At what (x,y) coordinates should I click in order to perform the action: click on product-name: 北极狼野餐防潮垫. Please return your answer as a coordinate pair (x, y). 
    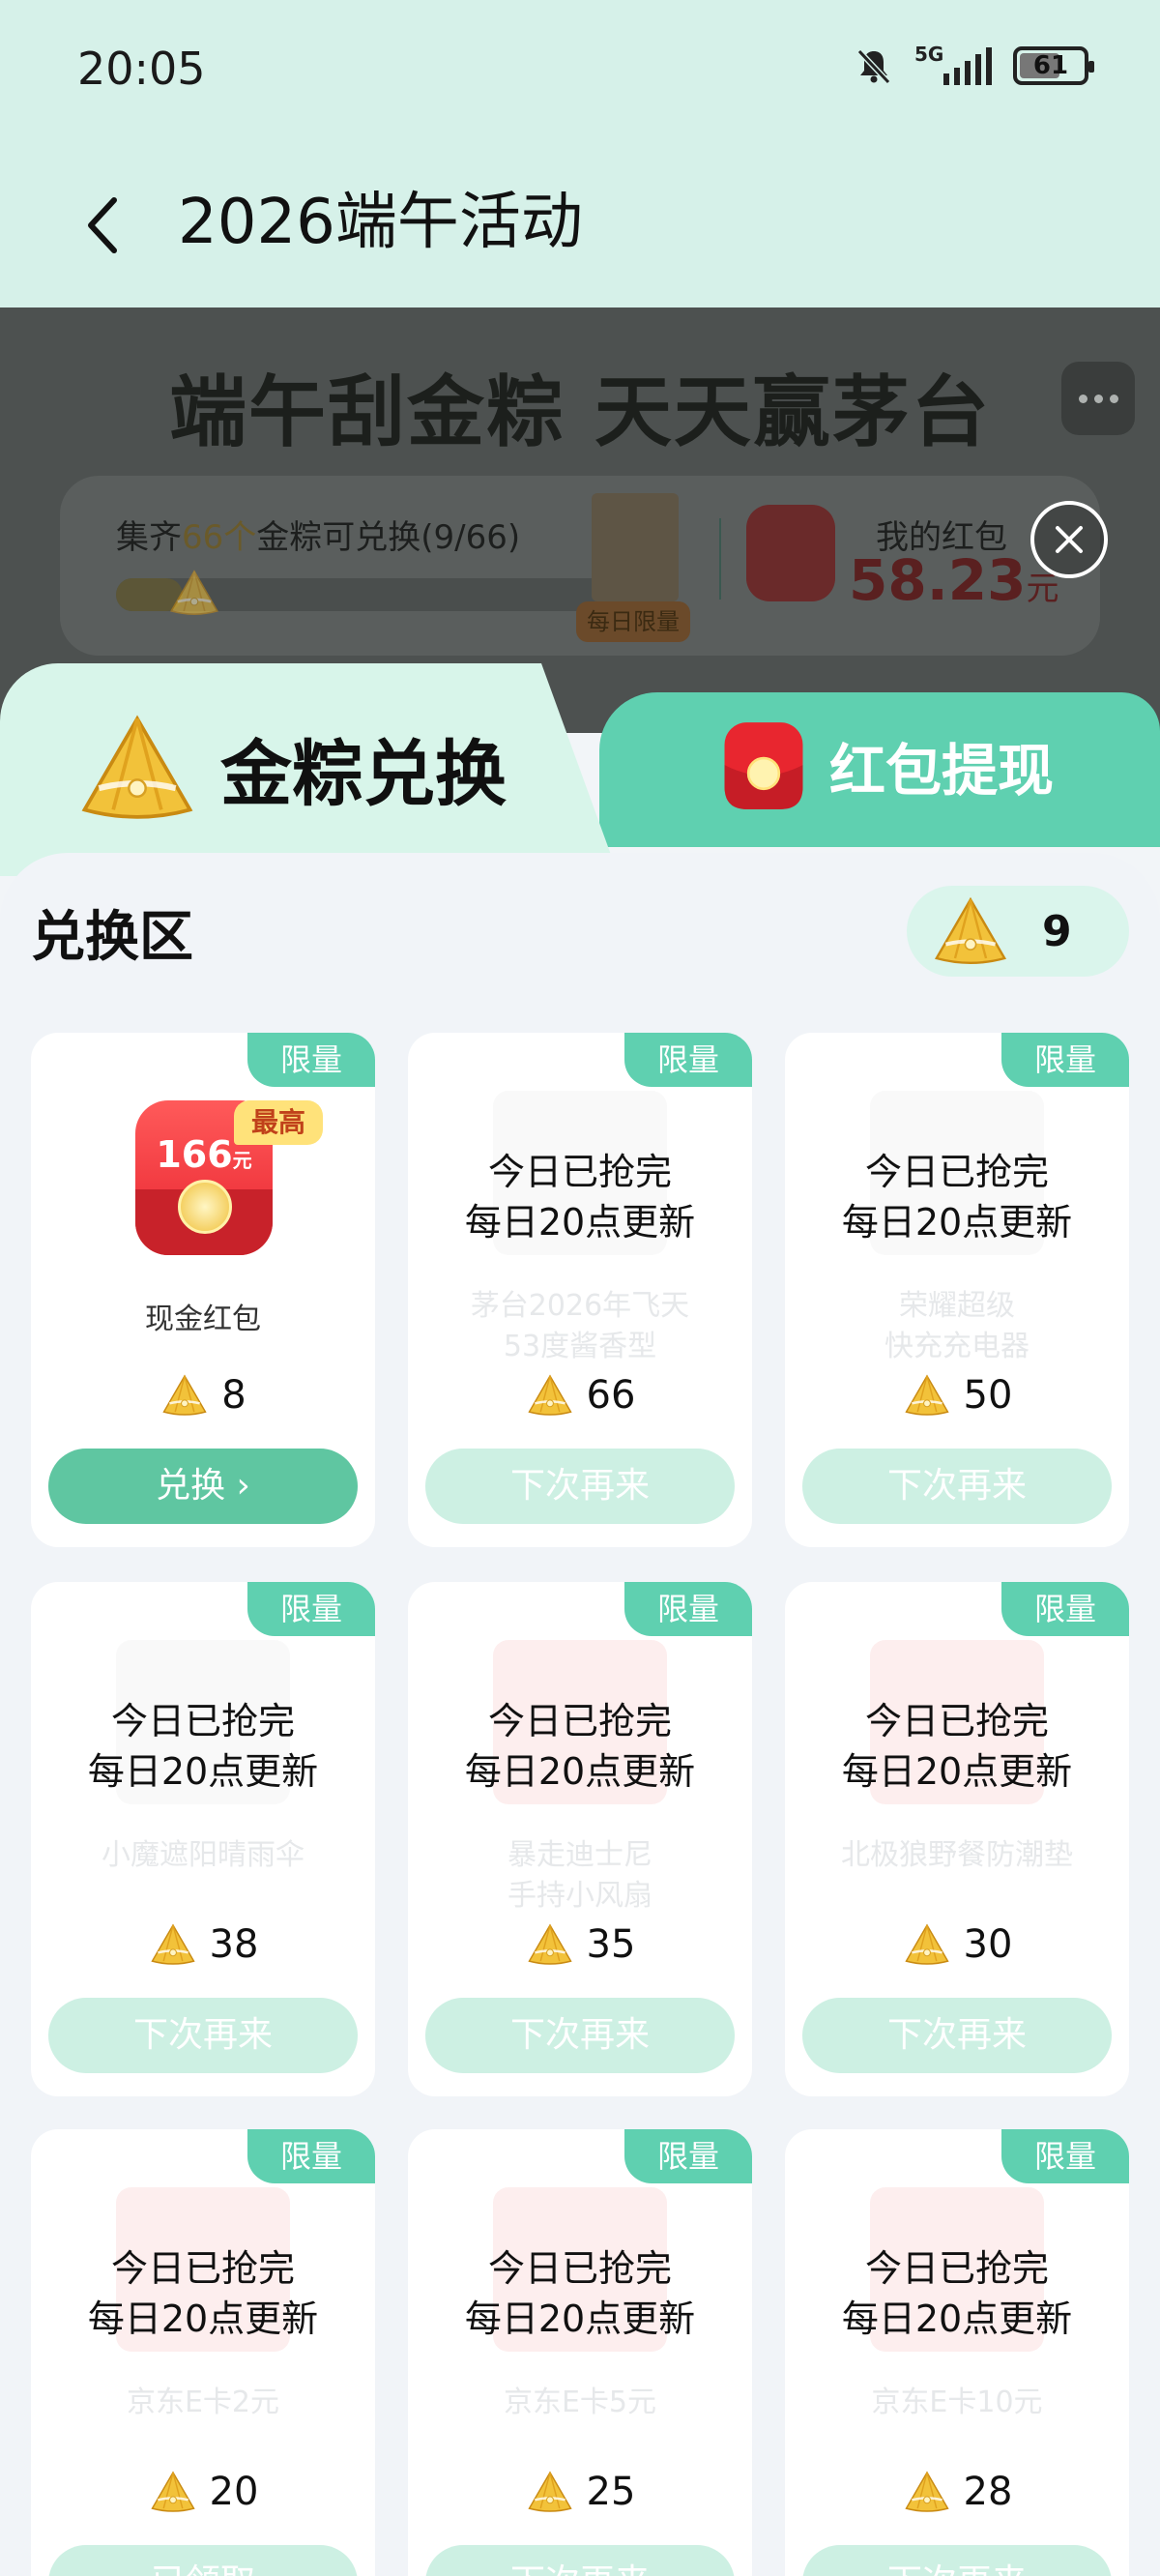
    Looking at the image, I should click on (957, 1855).